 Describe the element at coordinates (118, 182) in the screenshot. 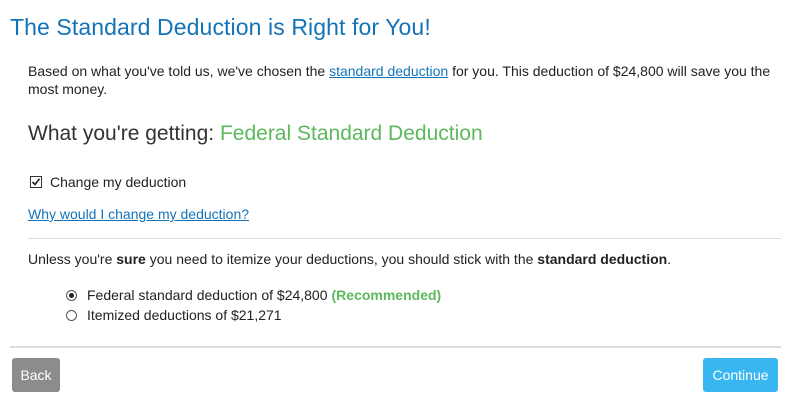

I see `change-deduction-label: Change my deduction` at that location.